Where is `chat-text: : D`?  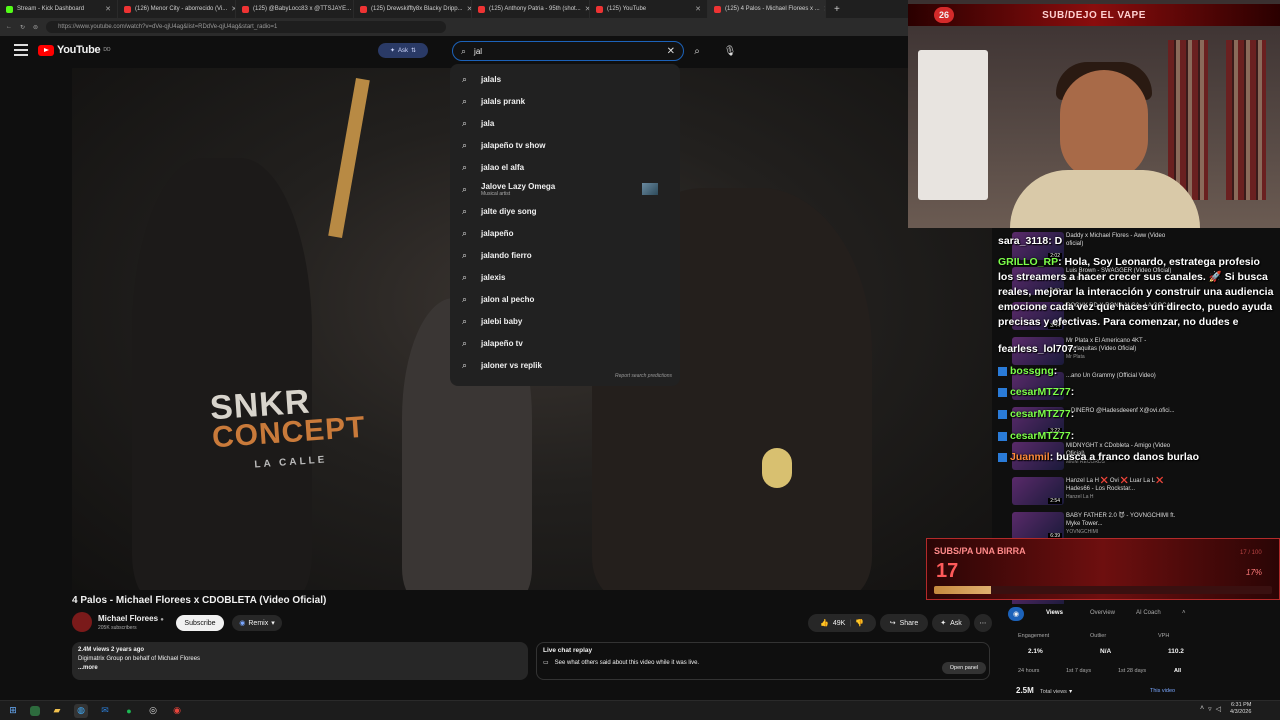 chat-text: : D is located at coordinates (1055, 241).